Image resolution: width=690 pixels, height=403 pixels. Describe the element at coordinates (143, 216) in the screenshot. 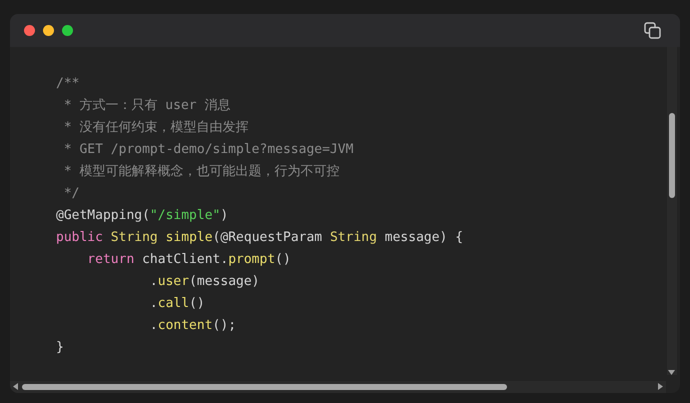

I see `code-line: @GetMapping("/simple")` at that location.